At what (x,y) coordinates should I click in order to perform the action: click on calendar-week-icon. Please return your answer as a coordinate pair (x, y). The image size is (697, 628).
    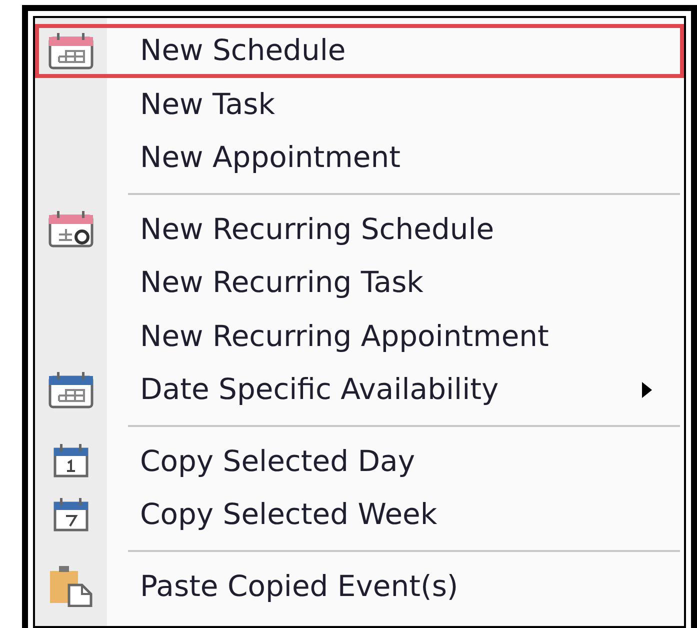
    Looking at the image, I should click on (71, 514).